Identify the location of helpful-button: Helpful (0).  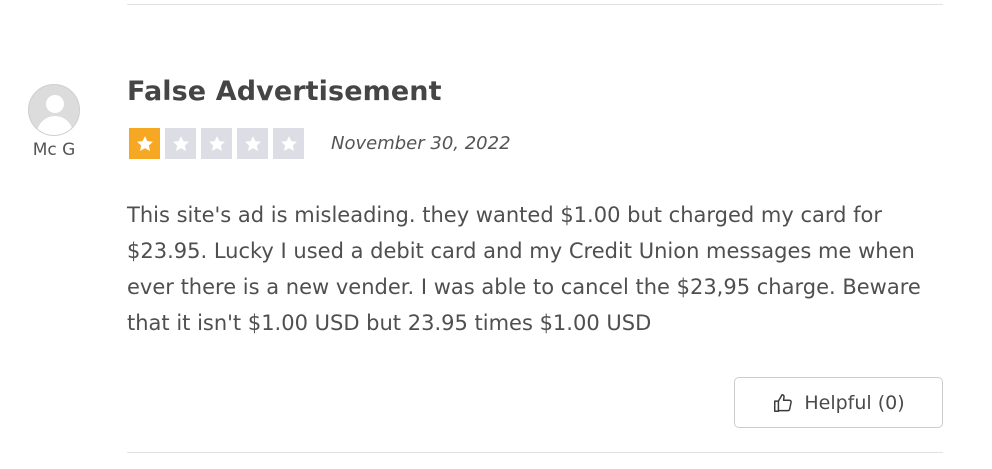
(838, 402).